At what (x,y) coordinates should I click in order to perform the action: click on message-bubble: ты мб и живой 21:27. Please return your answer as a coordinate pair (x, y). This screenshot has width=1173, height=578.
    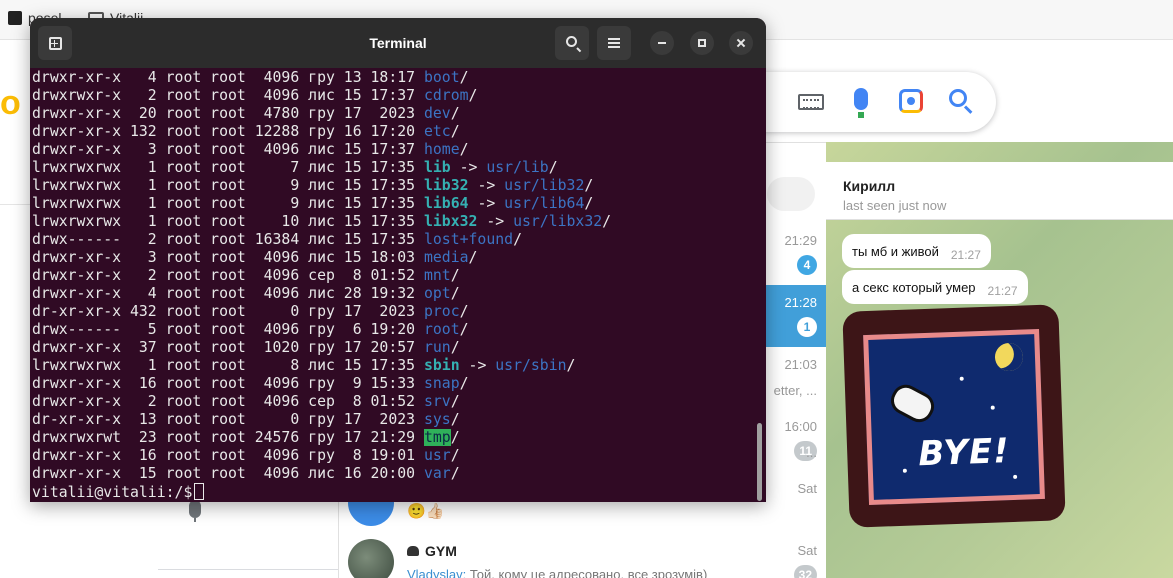
    Looking at the image, I should click on (916, 251).